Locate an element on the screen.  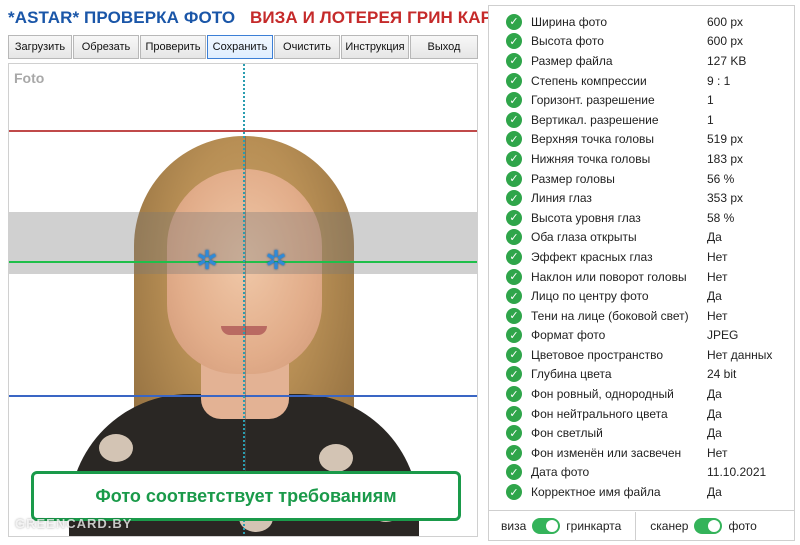
load-button: Загрузить is located at coordinates (40, 47).